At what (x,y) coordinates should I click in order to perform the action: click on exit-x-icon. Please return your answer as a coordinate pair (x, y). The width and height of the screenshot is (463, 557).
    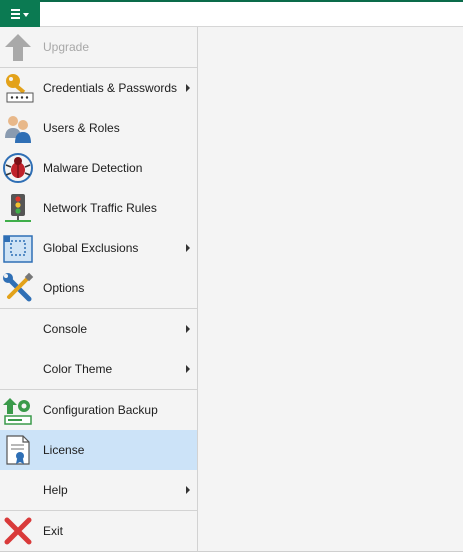
    Looking at the image, I should click on (18, 531).